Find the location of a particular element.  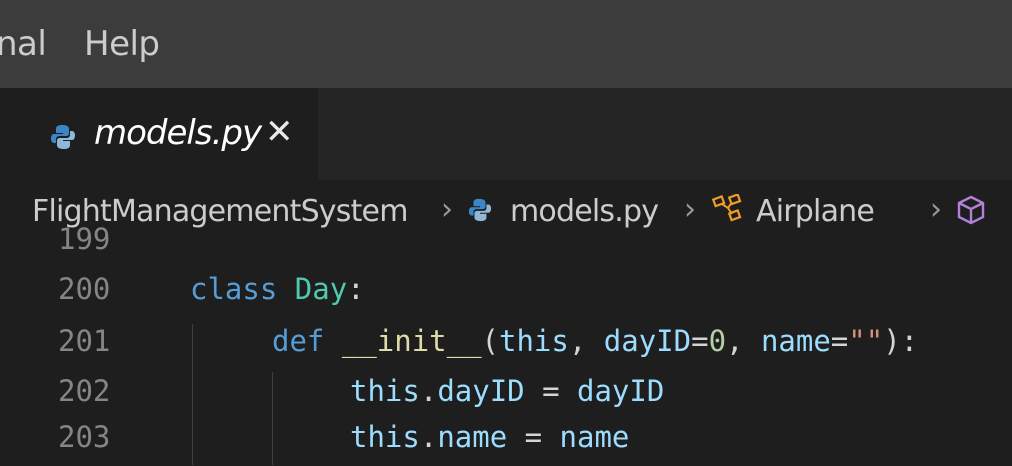

line-number: 202 is located at coordinates (84, 391).